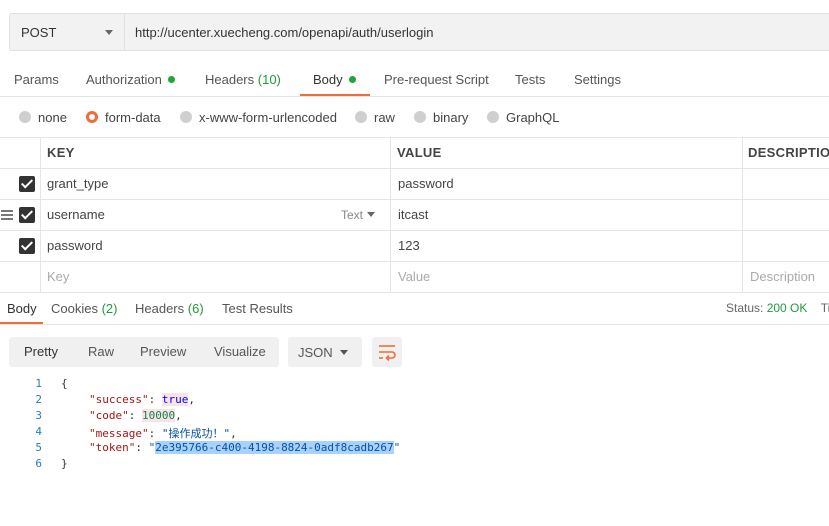 This screenshot has width=829, height=526. I want to click on format-select: JSON, so click(325, 352).